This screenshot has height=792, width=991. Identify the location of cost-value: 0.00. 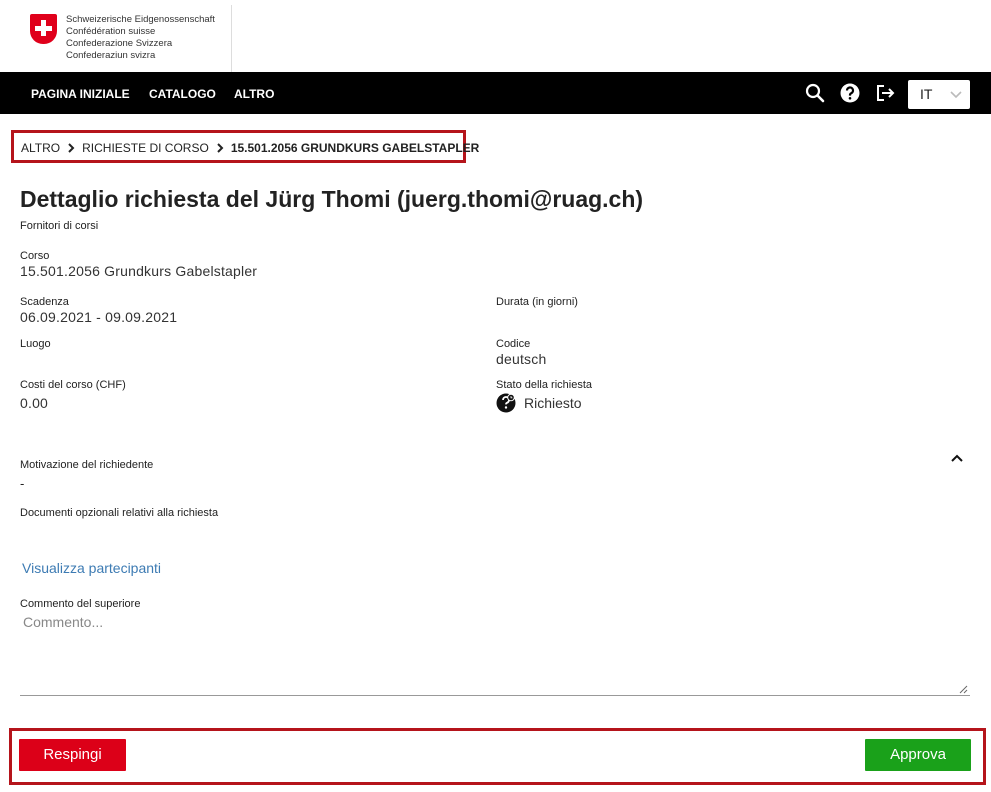
(34, 403).